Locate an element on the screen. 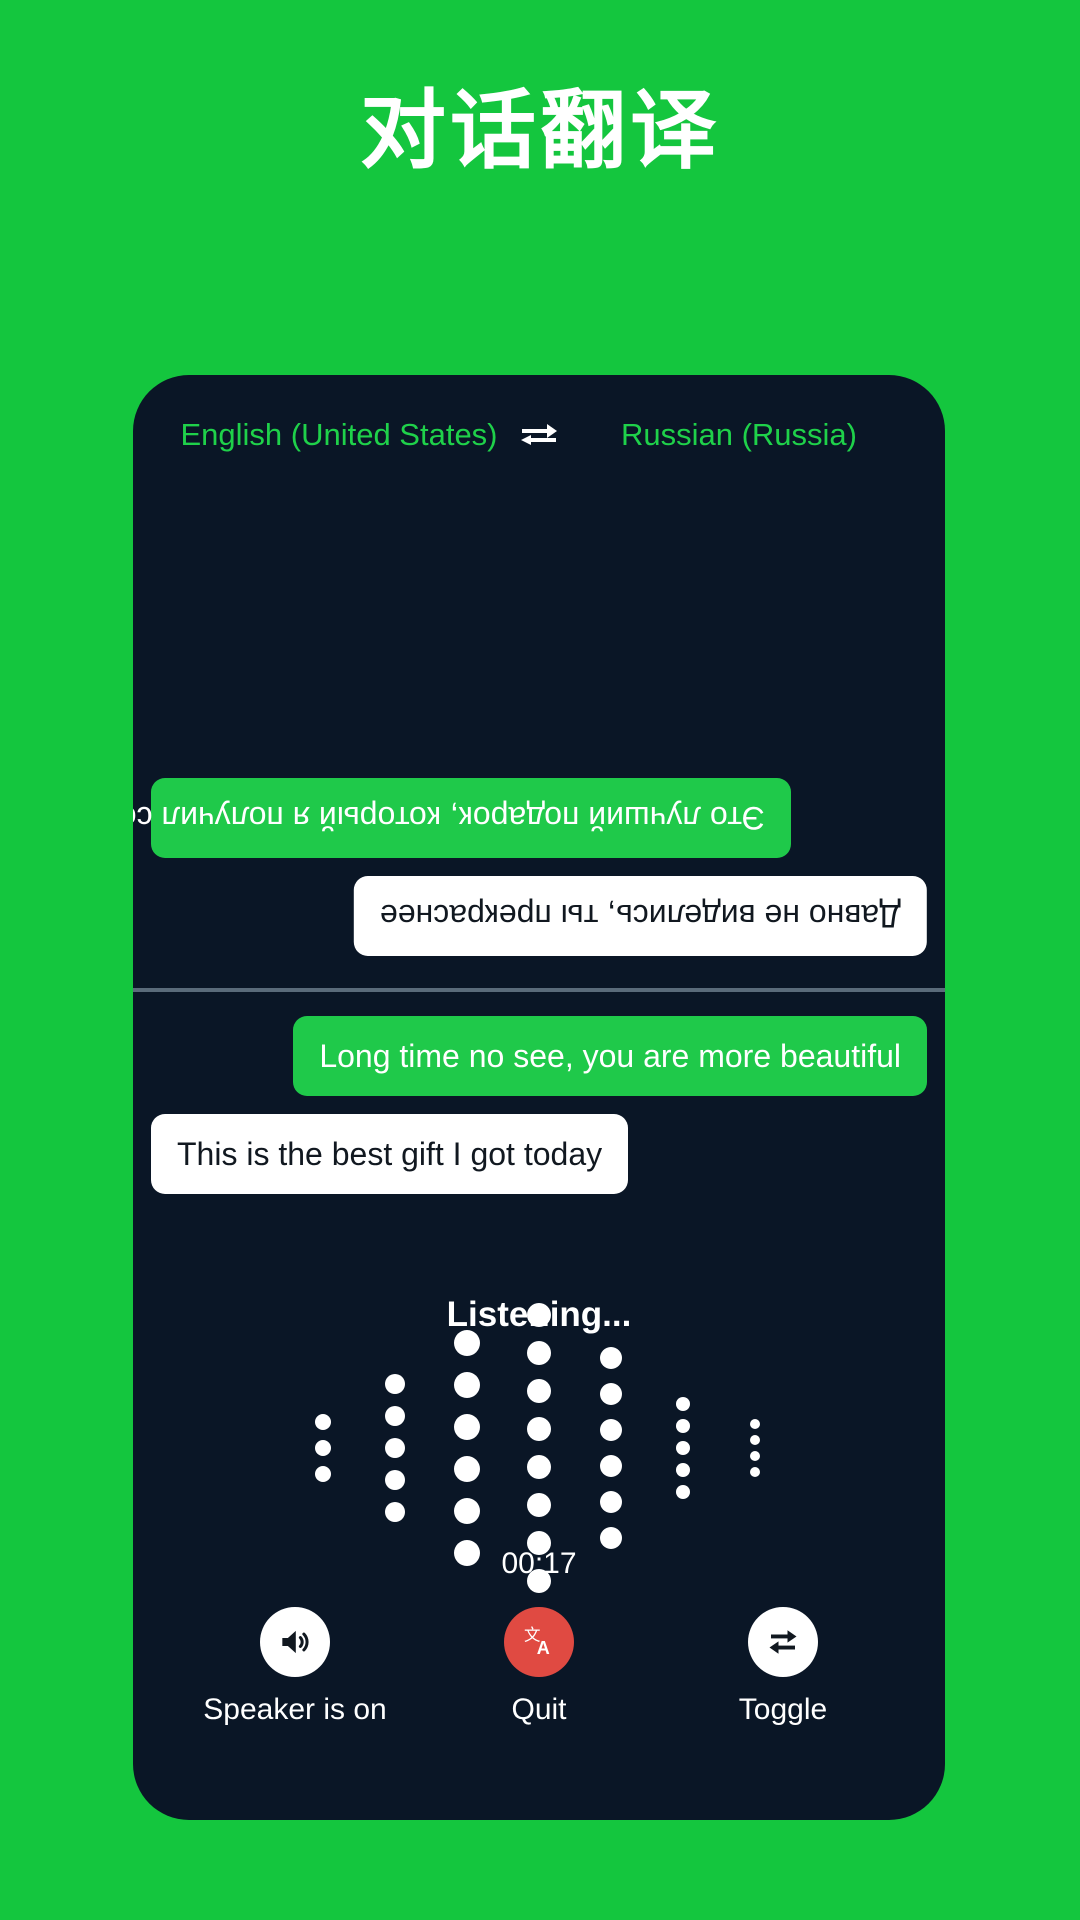  bottom-controls: Speaker is on 文 A Quit Toggle is located at coordinates (539, 1667).